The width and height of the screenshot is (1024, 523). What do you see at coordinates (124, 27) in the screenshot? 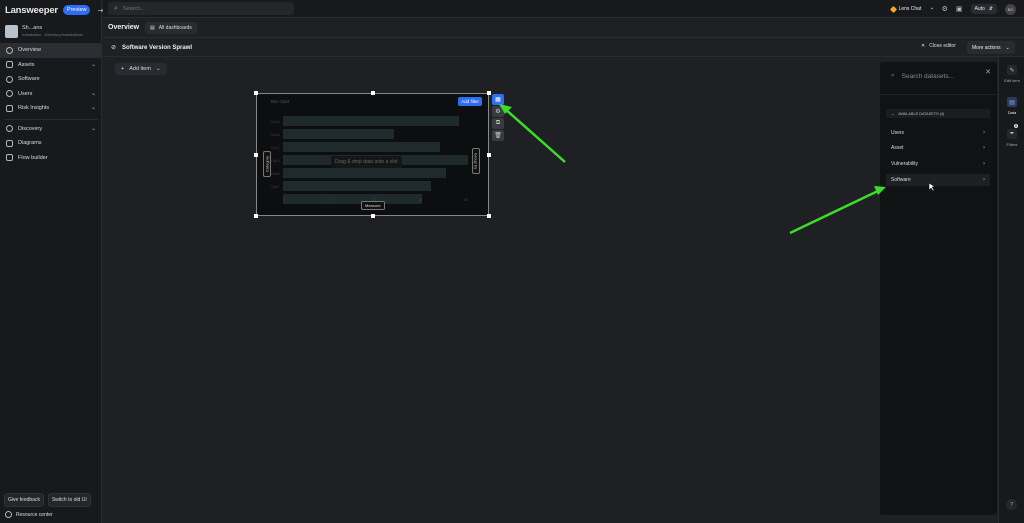
I see `page-title: Overview` at bounding box center [124, 27].